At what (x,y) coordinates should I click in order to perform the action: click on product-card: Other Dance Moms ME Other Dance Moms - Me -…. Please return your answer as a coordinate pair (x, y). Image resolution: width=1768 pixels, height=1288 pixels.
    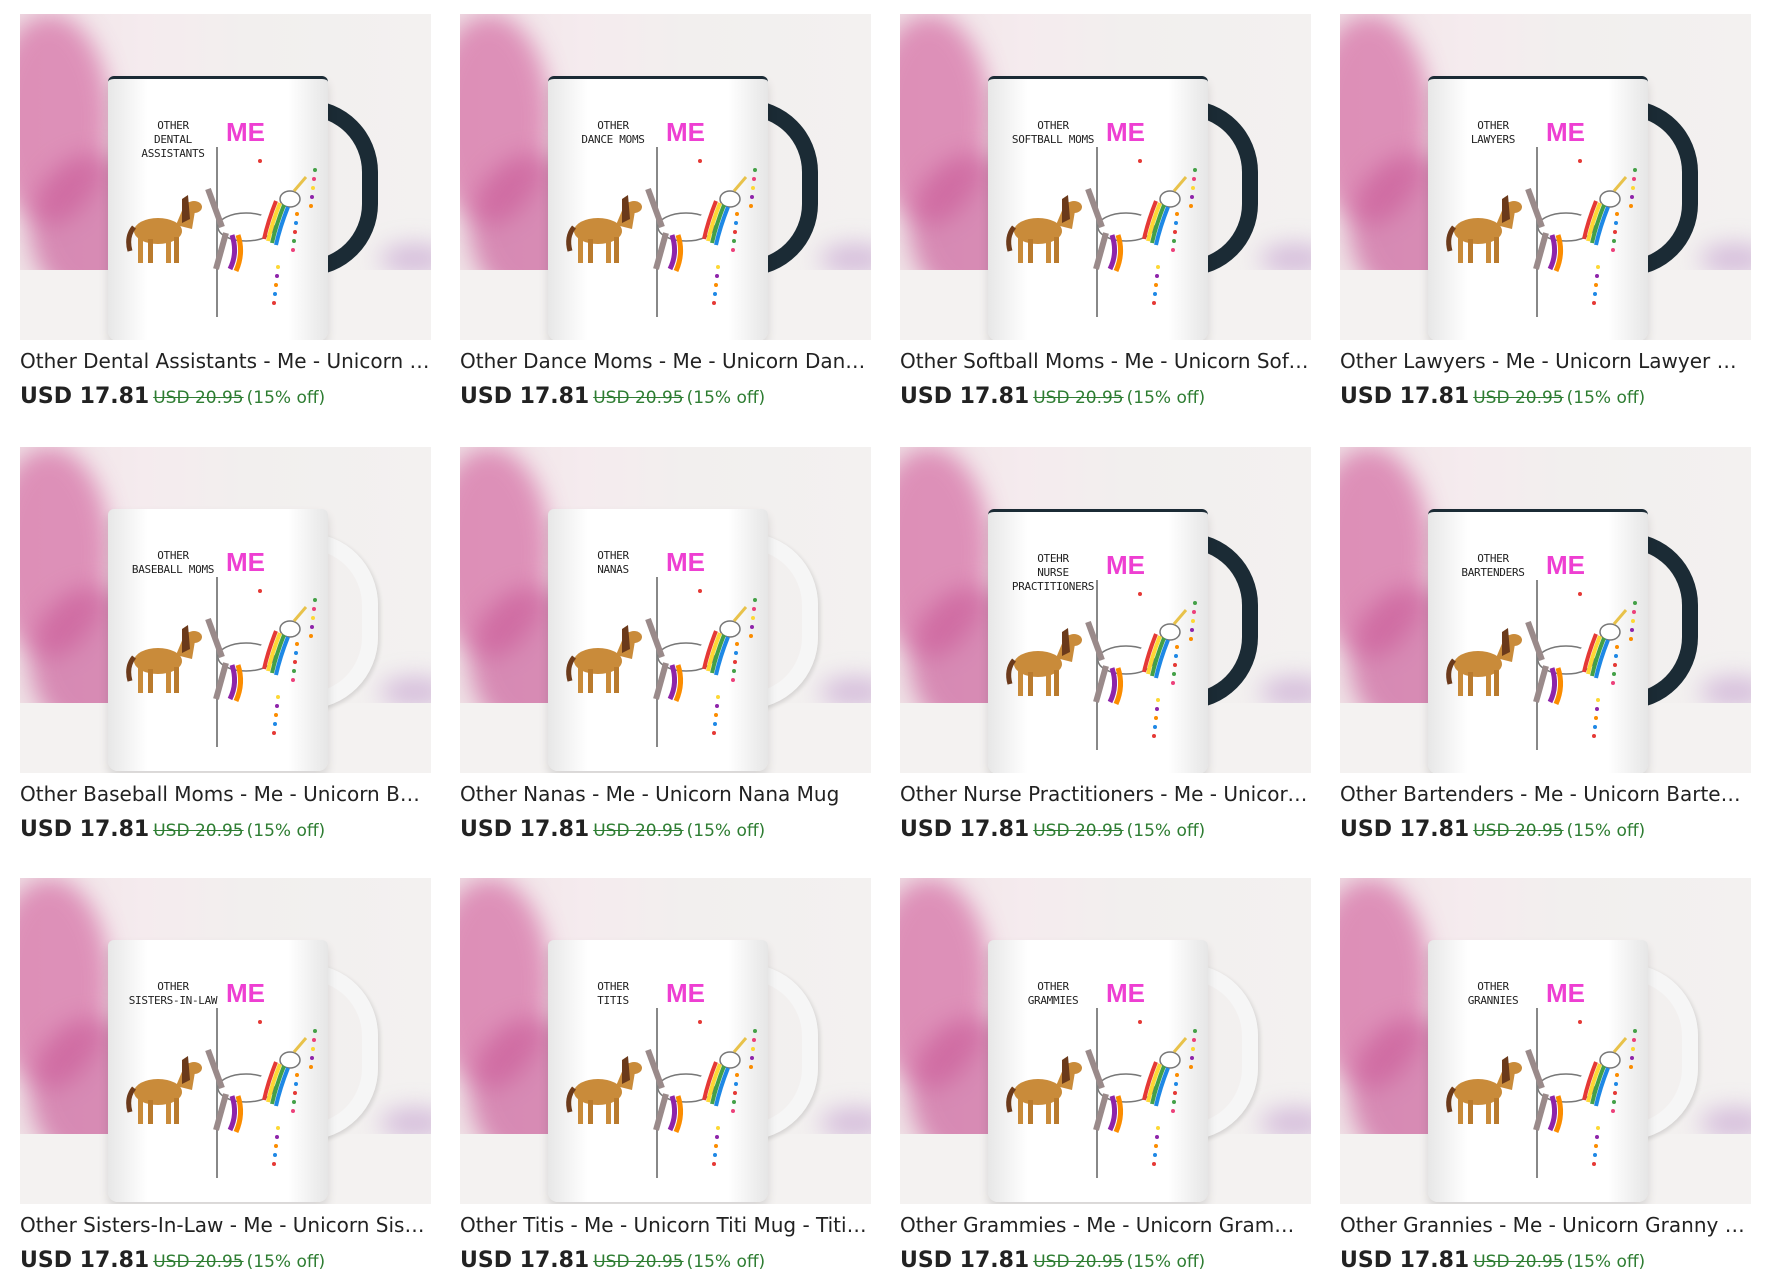
    Looking at the image, I should click on (665, 214).